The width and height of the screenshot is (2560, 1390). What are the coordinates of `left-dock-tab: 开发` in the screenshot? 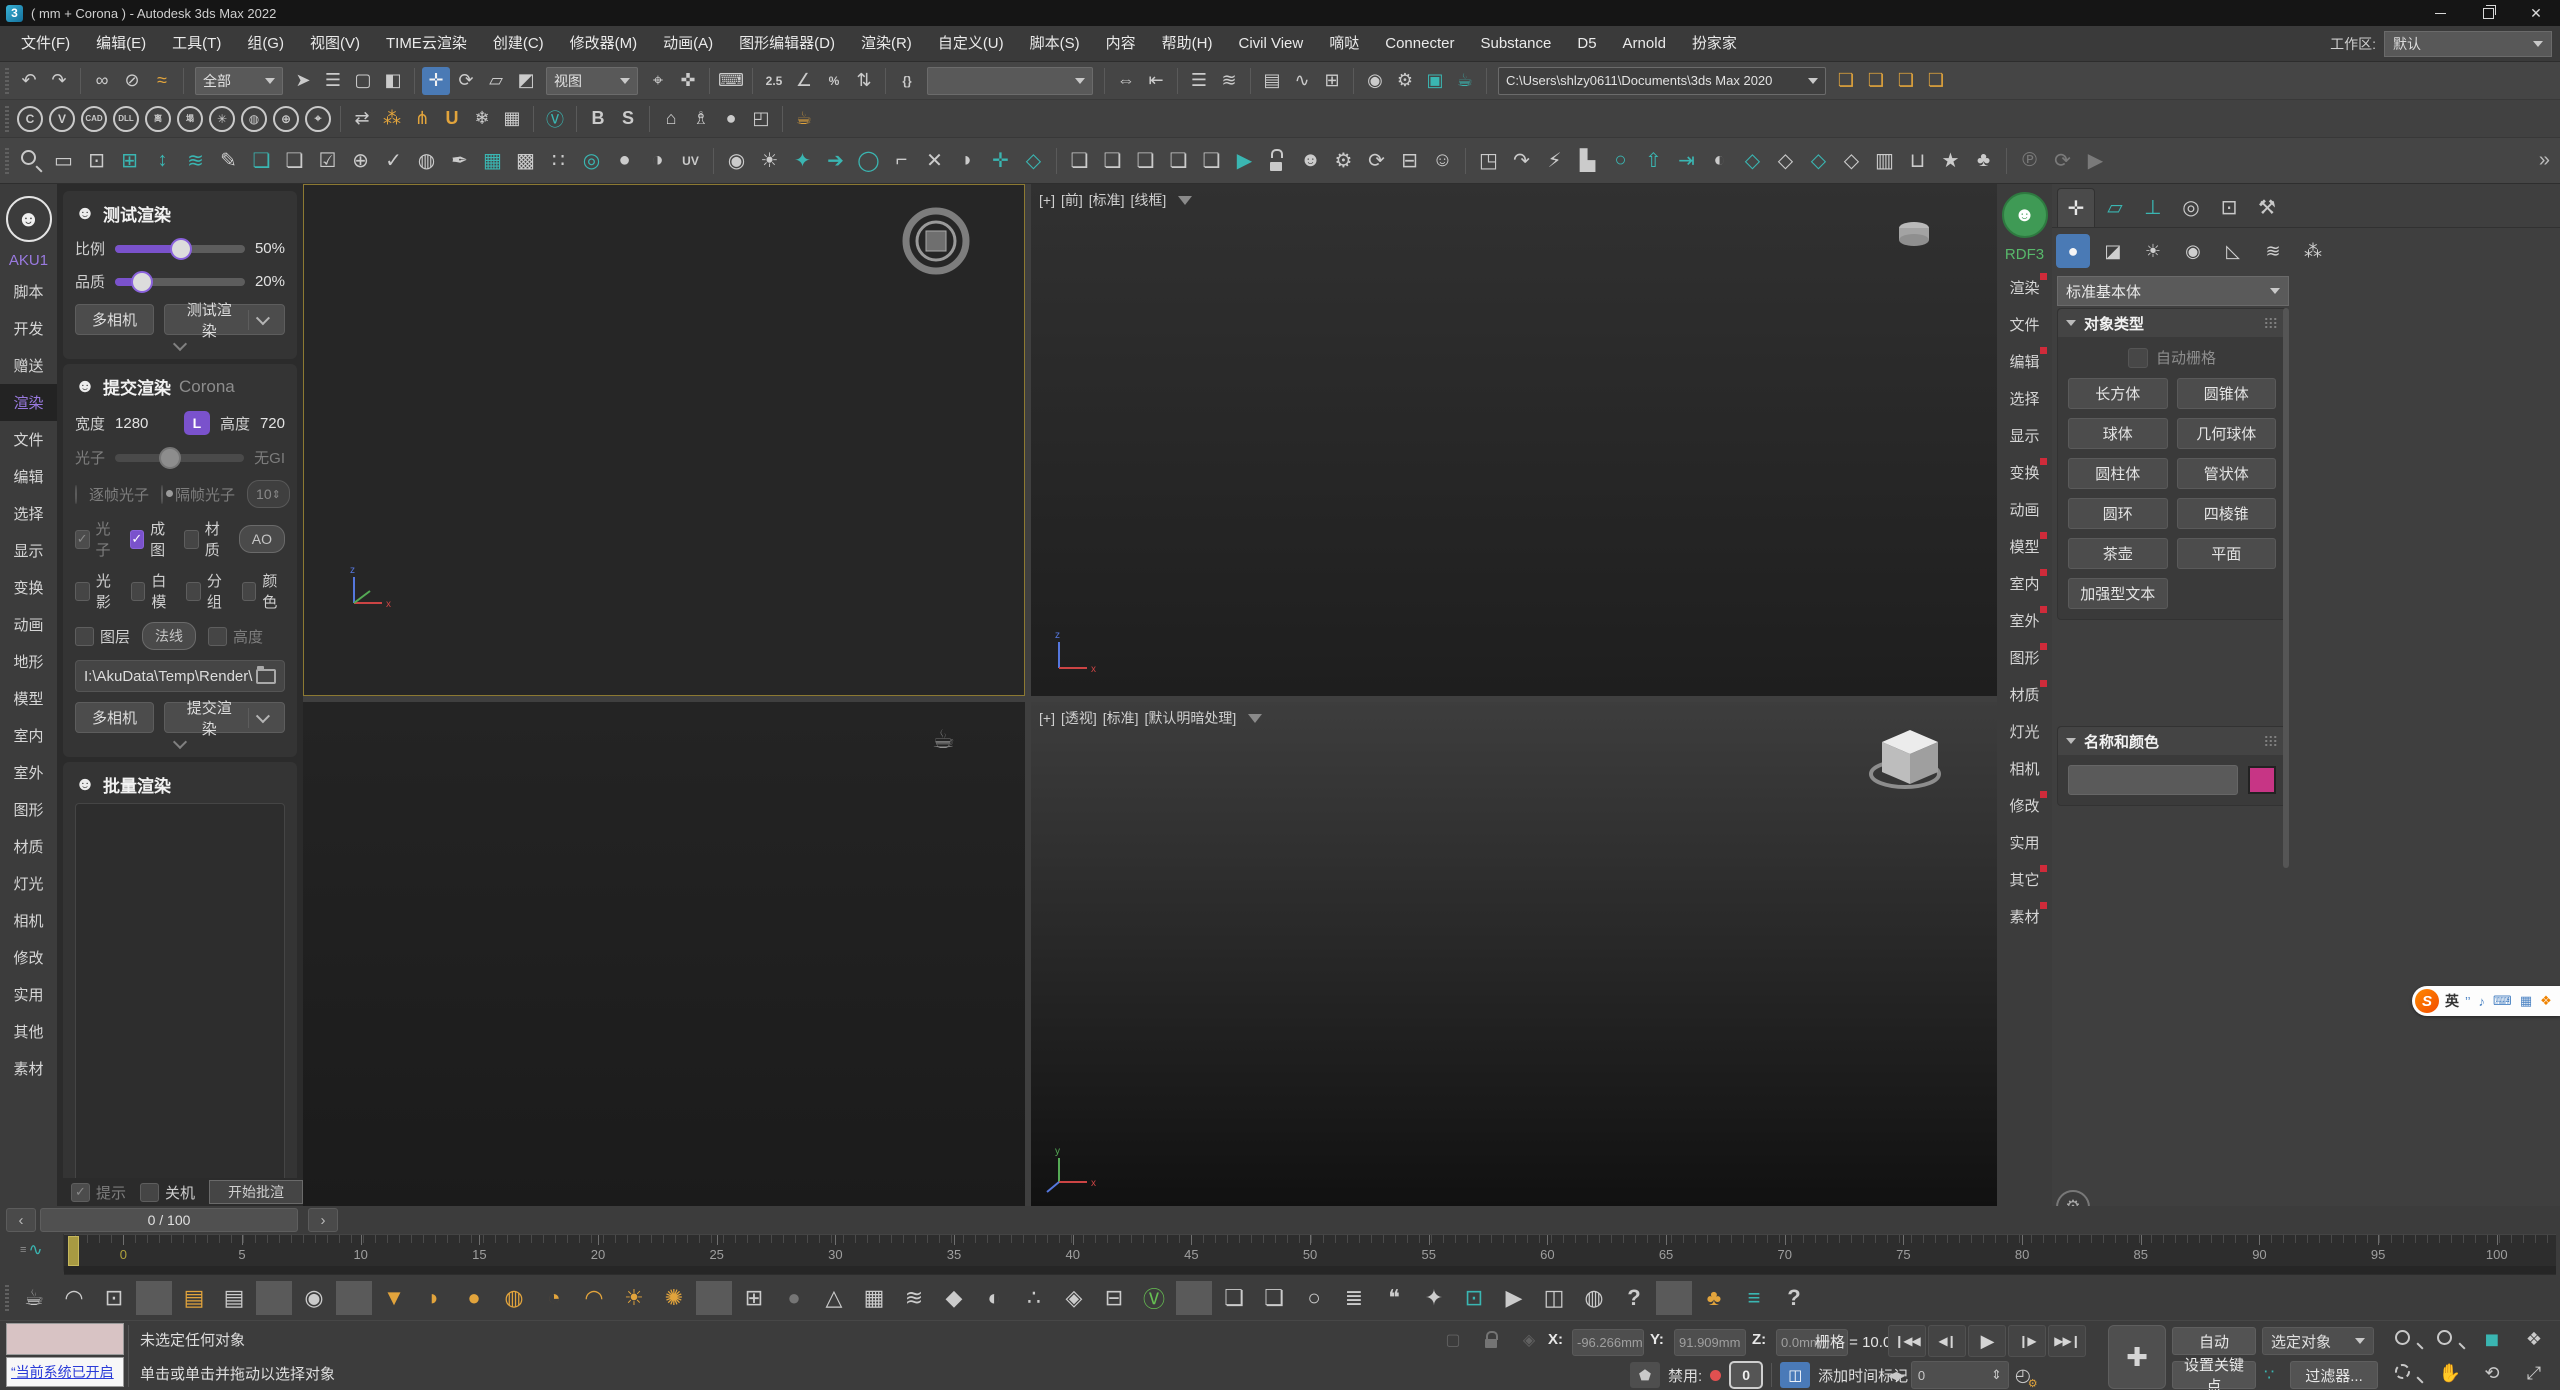 It's located at (28, 328).